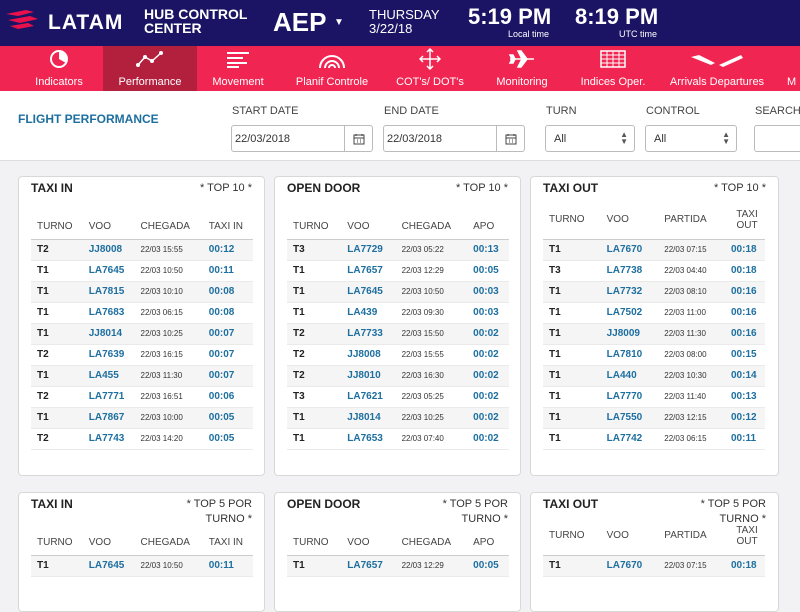 This screenshot has height=612, width=800. I want to click on nav-monitoring: Monitoring, so click(522, 68).